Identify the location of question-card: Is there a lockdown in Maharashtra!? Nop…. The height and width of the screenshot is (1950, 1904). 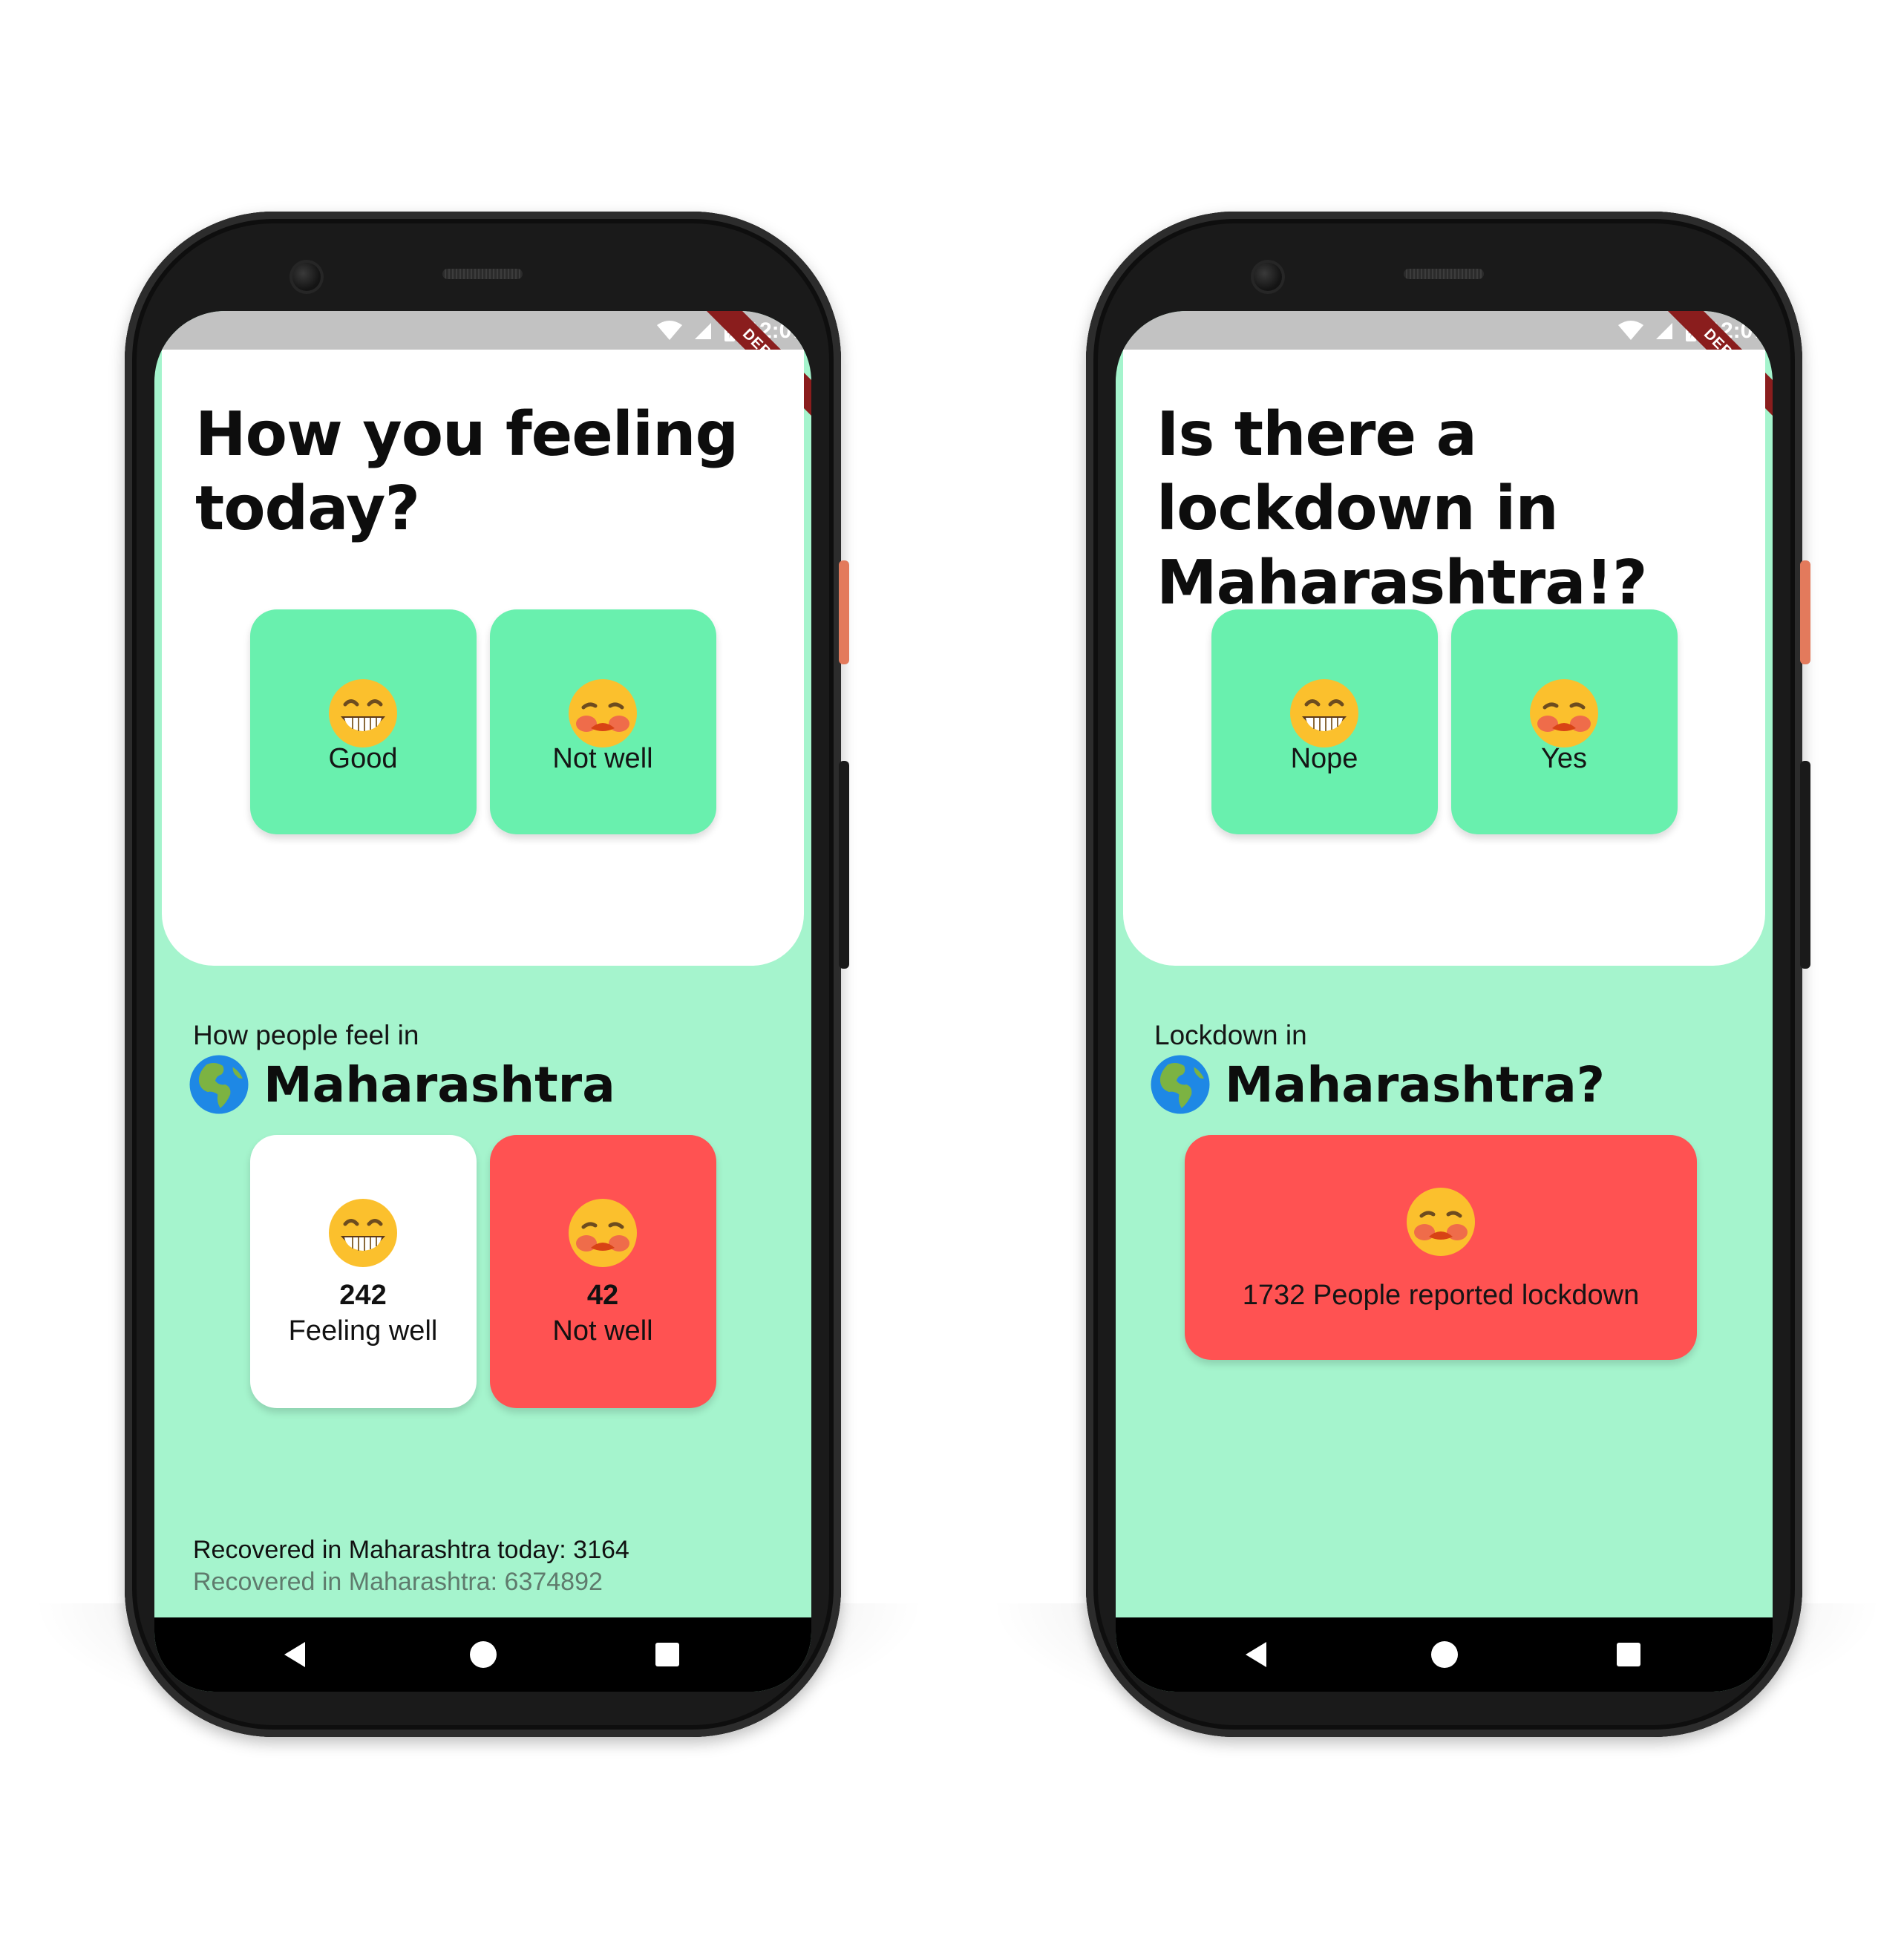
(1444, 658).